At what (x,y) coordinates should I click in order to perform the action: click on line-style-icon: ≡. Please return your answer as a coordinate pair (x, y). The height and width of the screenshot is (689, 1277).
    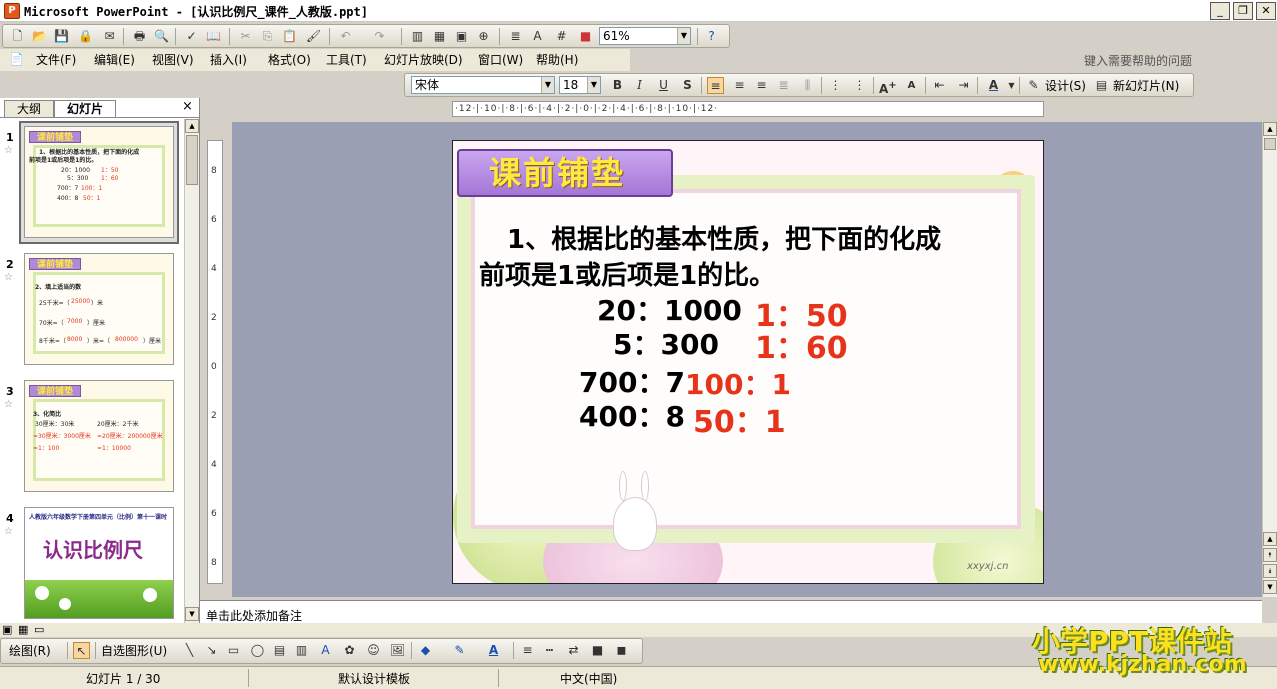
    Looking at the image, I should click on (527, 650).